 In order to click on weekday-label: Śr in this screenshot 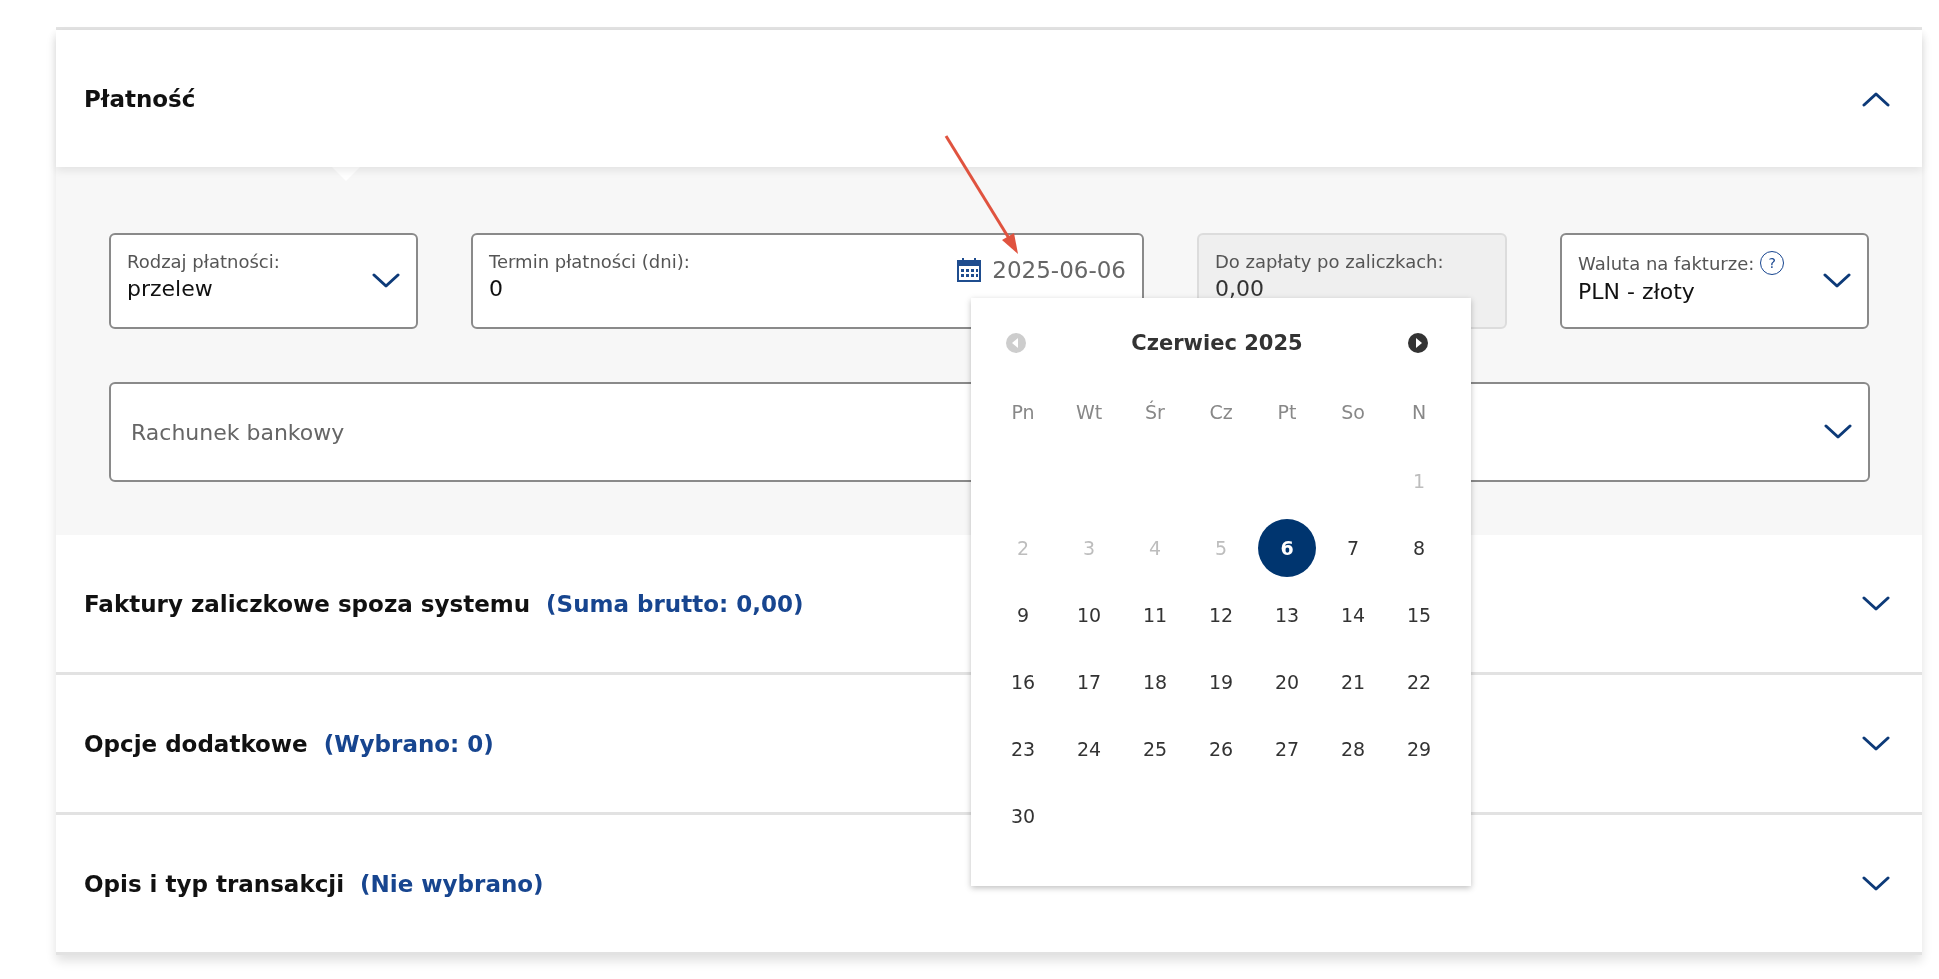, I will do `click(1155, 413)`.